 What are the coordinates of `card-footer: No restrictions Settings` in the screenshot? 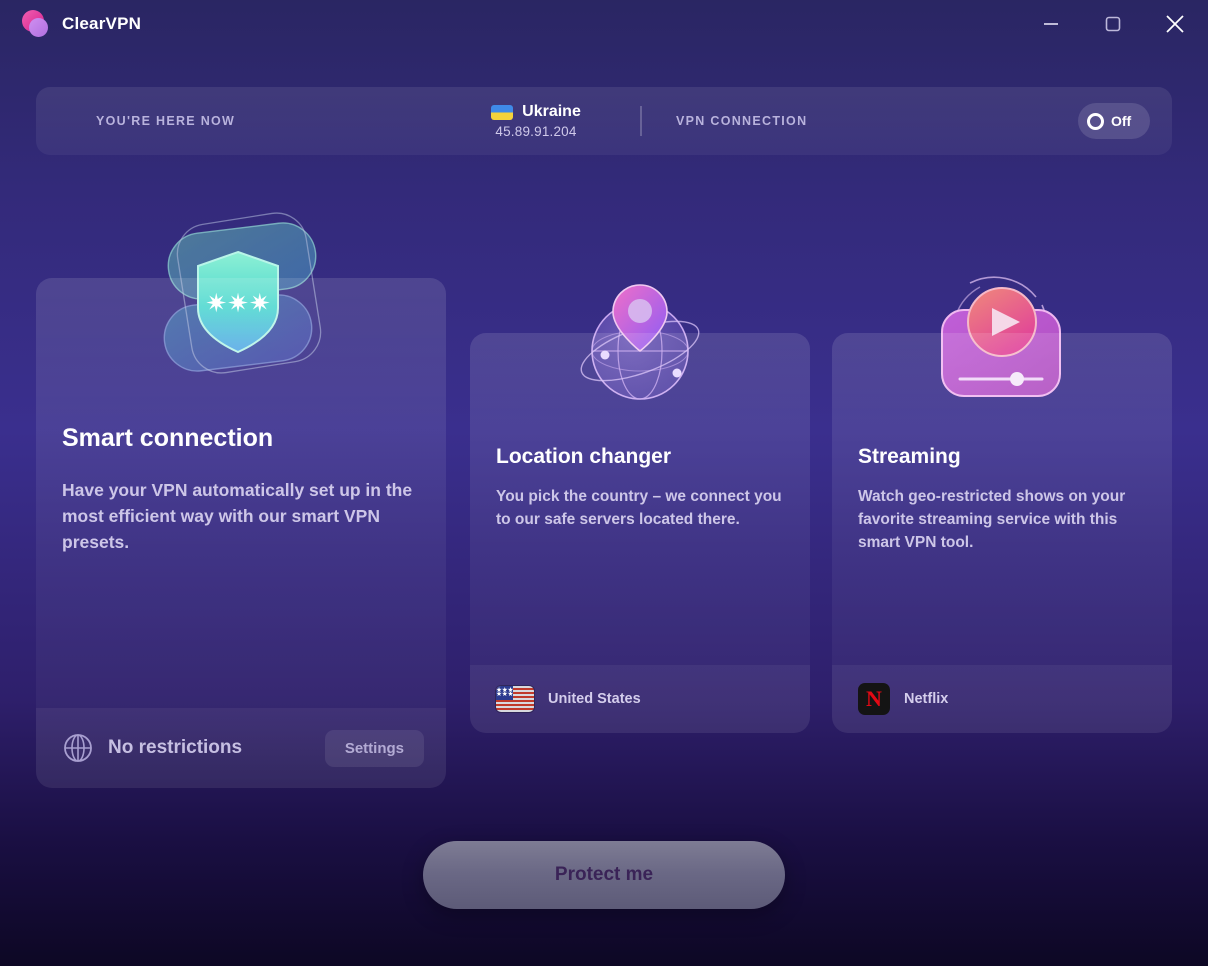 It's located at (241, 748).